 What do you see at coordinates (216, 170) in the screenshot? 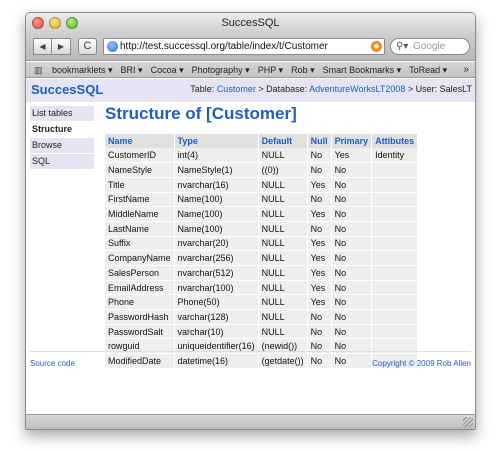
I see `table-cell: NameStyle(1)` at bounding box center [216, 170].